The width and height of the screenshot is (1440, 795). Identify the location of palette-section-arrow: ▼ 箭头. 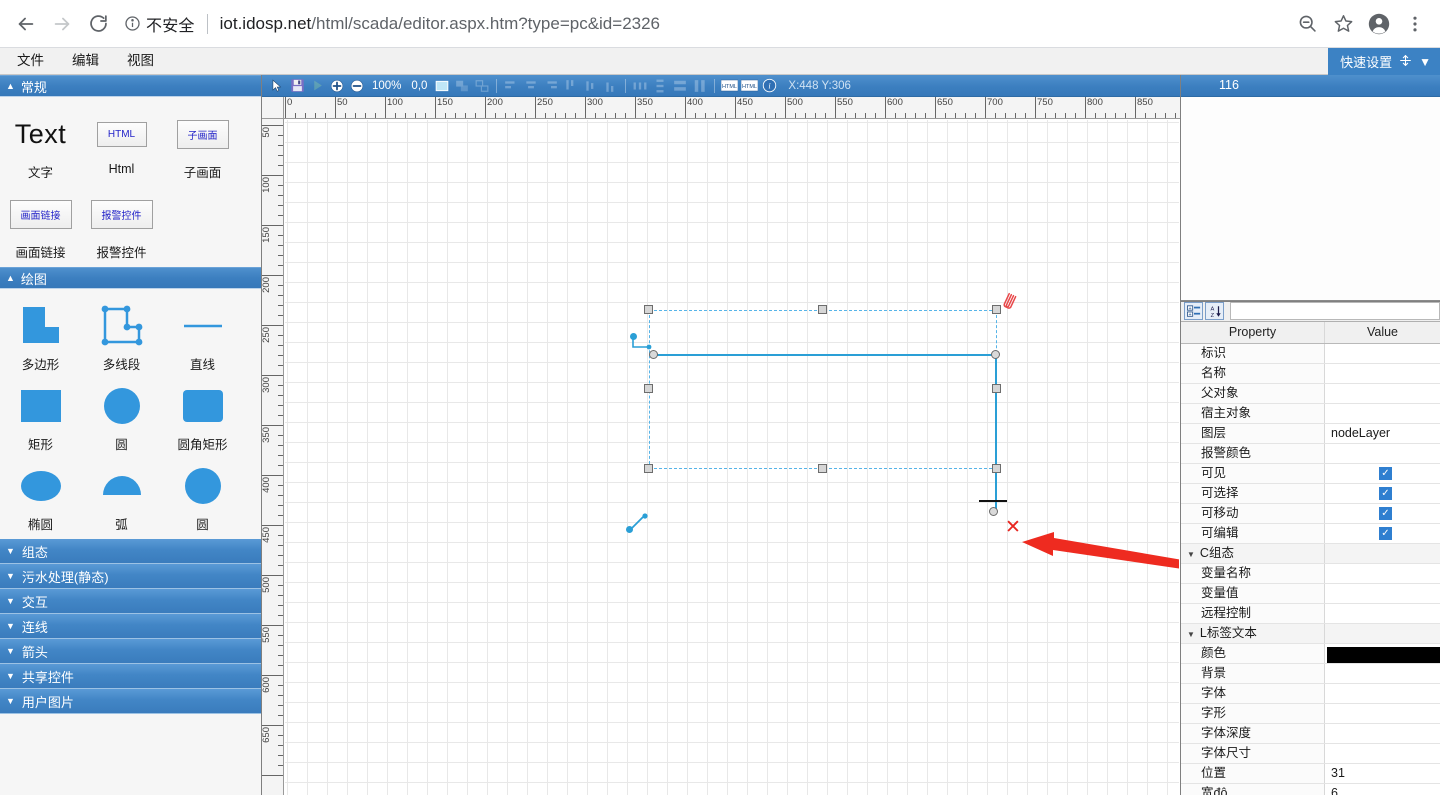
(130, 651).